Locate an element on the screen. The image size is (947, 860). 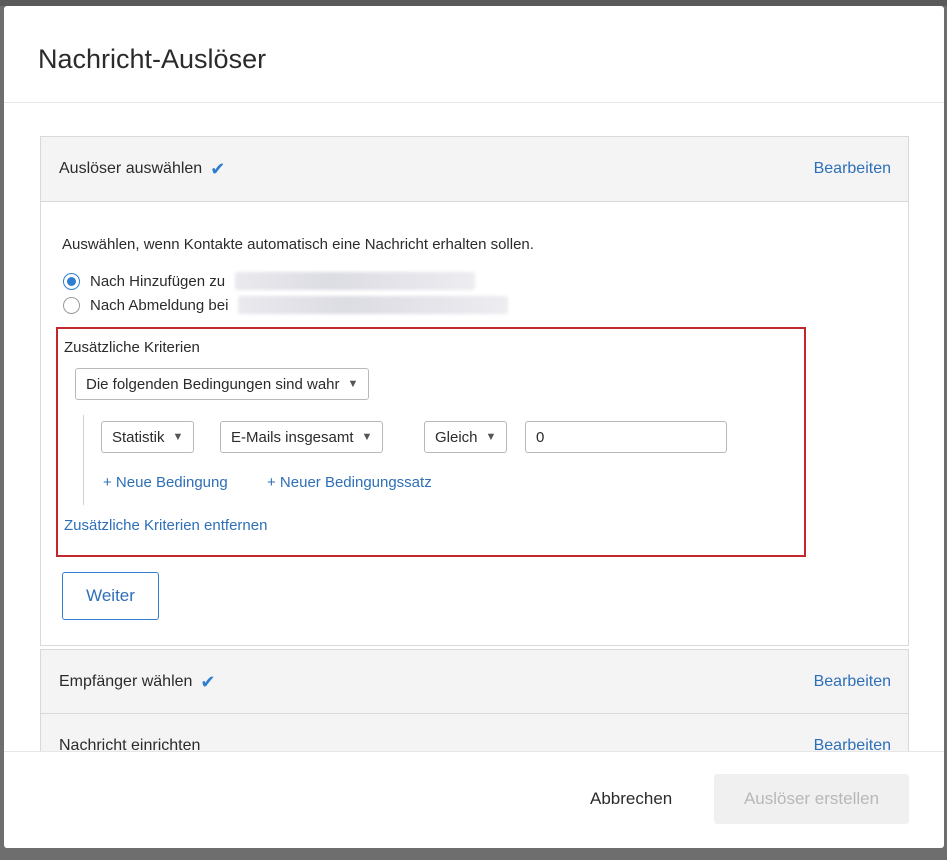
radio-label-after-unsubscribe: Nach Abmeldung bei is located at coordinates (159, 305).